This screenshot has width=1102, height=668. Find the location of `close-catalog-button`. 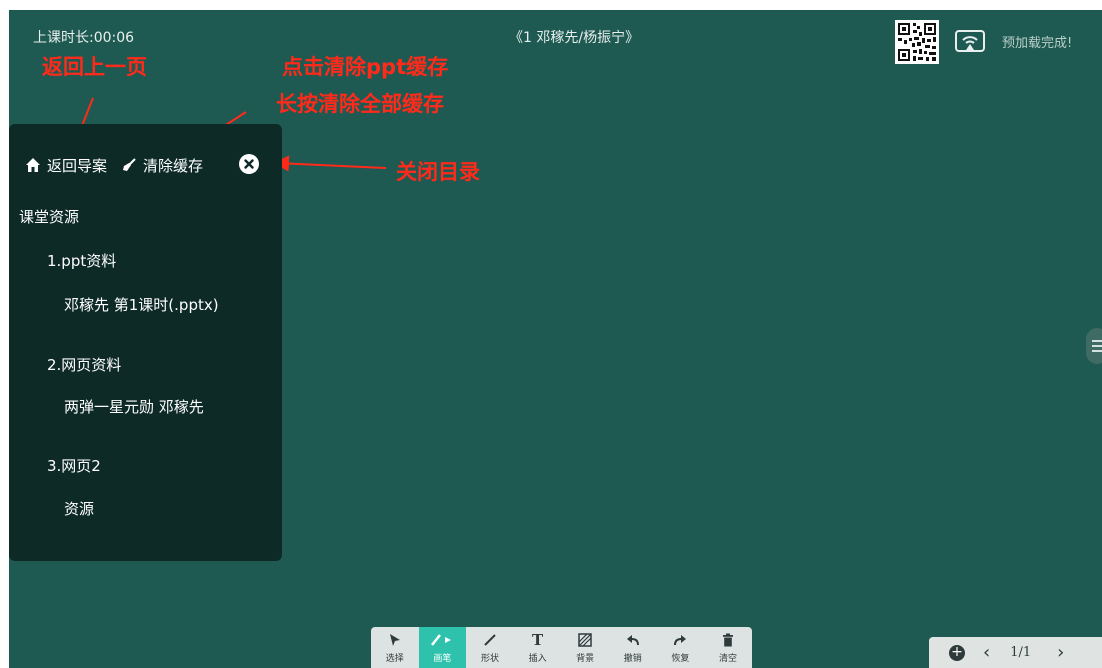

close-catalog-button is located at coordinates (249, 164).